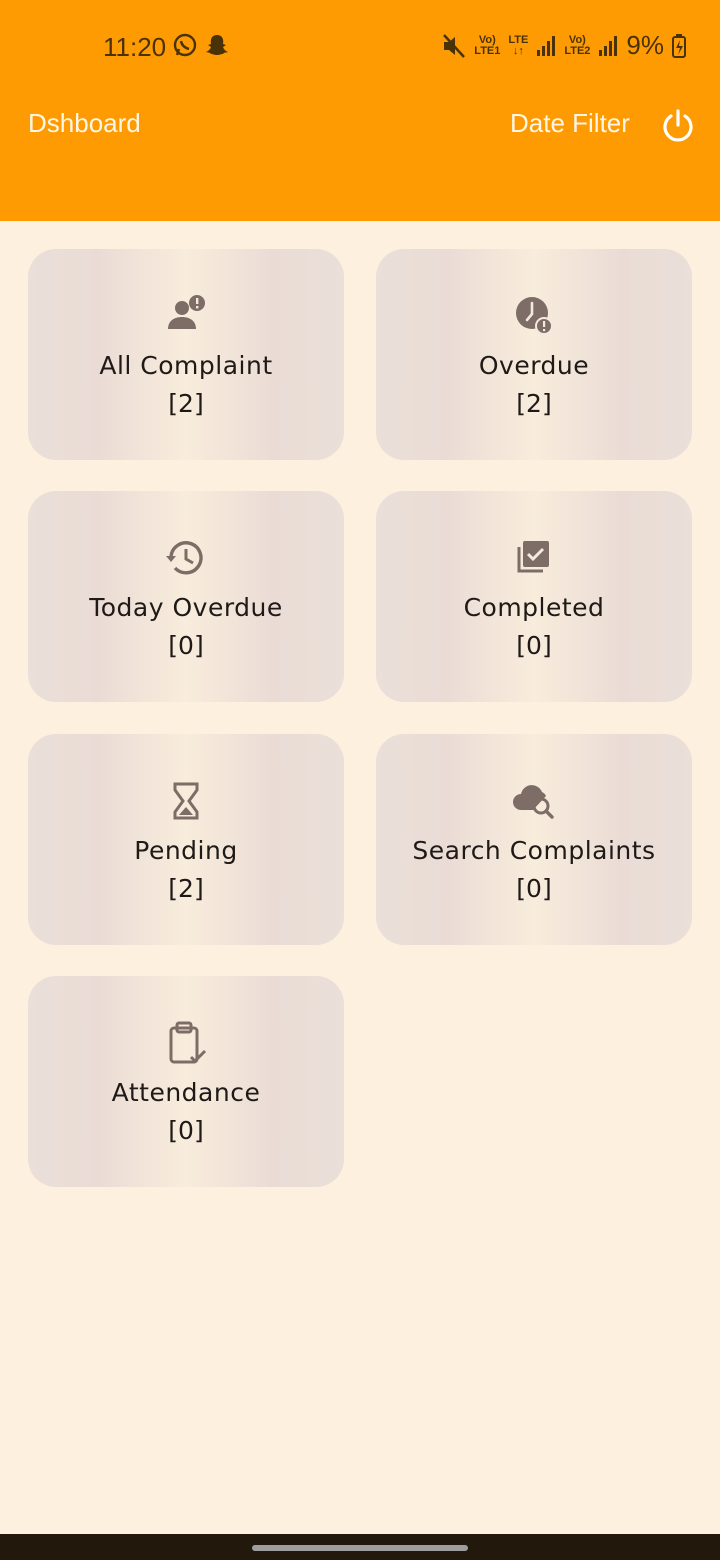  I want to click on card-overdue: Overdue [2], so click(534, 354).